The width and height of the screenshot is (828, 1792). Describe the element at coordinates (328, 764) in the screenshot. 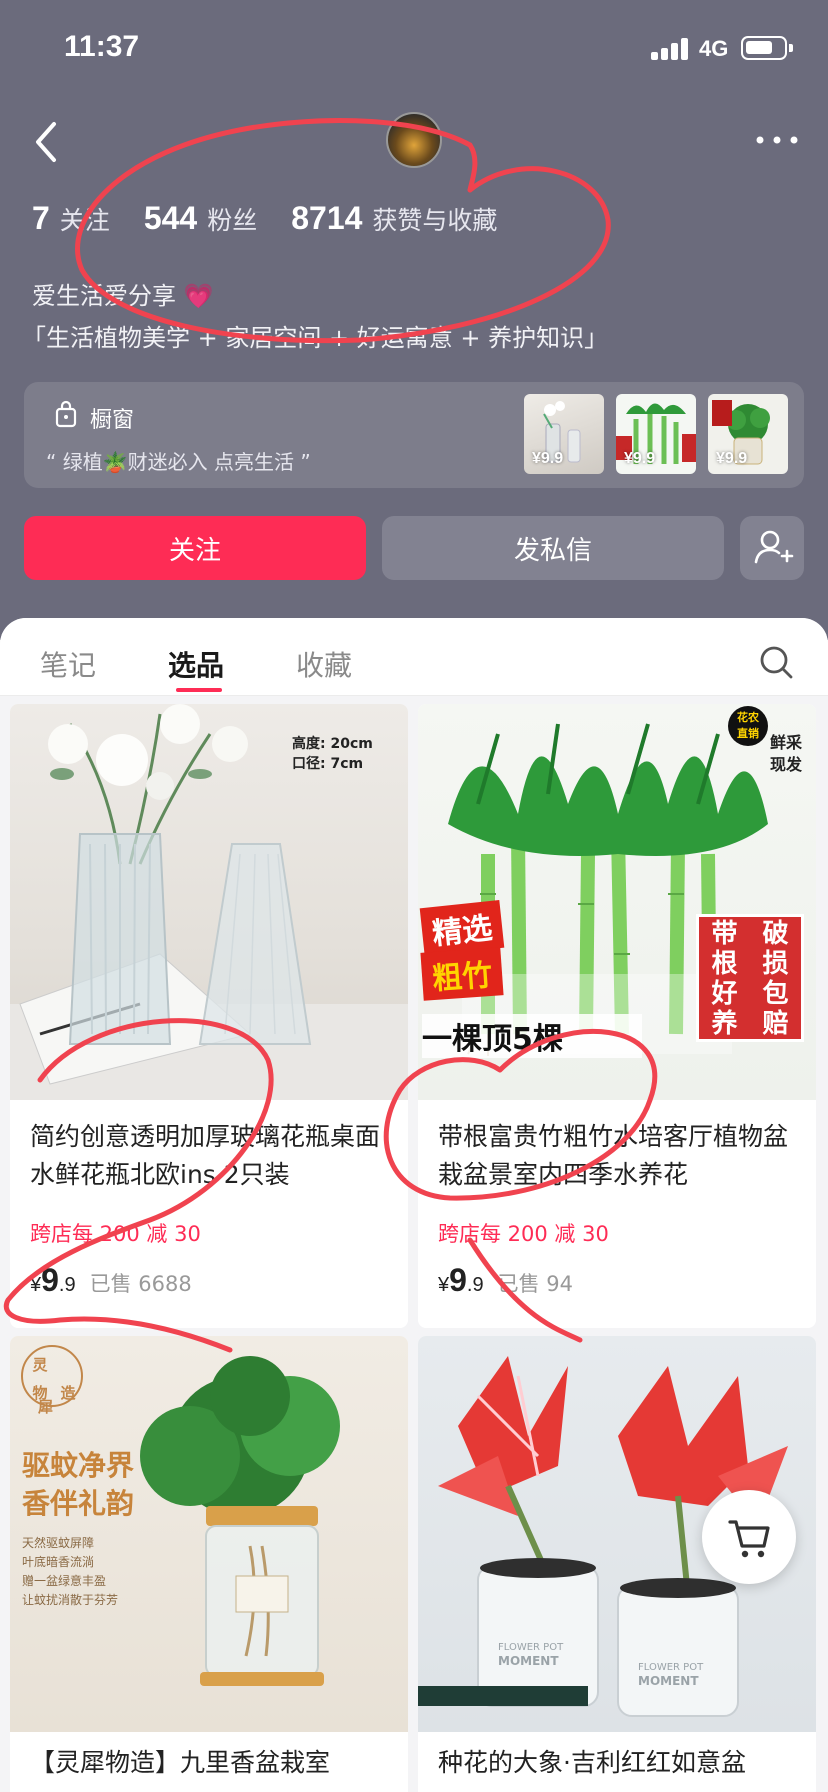

I see `size-diameter: 口径: 7cm` at that location.